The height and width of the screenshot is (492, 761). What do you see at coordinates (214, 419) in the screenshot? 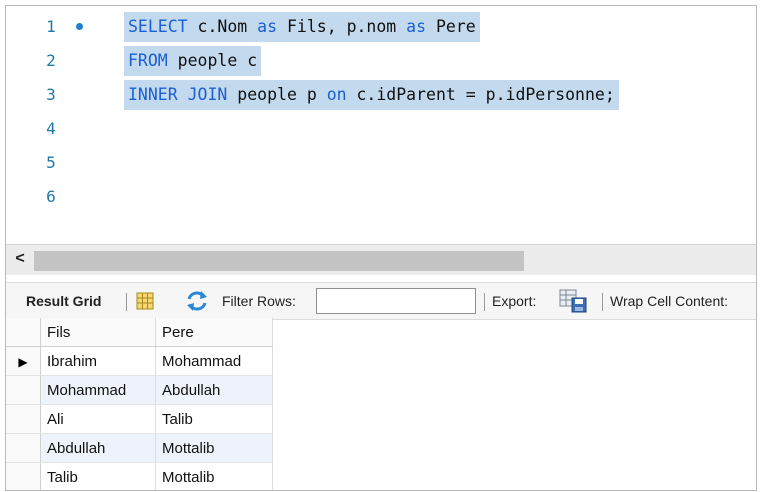
I see `cell-pere: Talib` at bounding box center [214, 419].